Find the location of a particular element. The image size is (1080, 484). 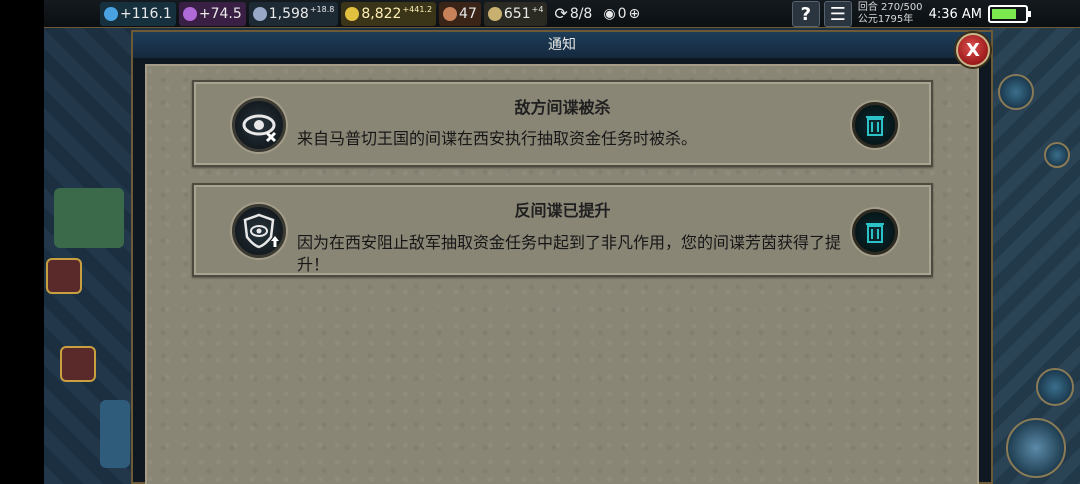

tourism-icon is located at coordinates (450, 13).